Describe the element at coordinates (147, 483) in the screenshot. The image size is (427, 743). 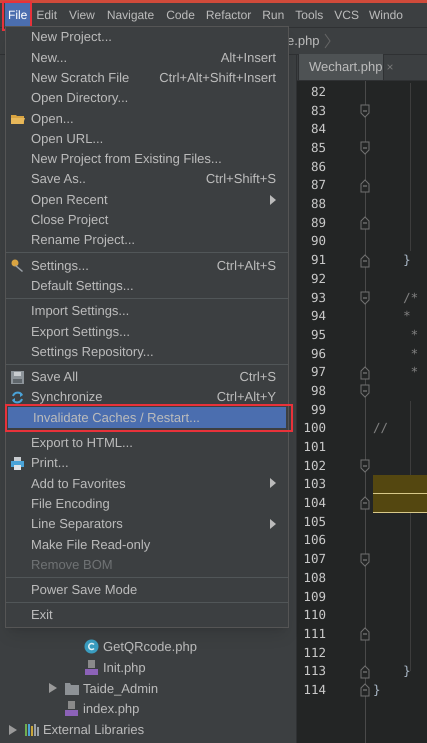
I see `menu-item: Add to Favorites` at that location.